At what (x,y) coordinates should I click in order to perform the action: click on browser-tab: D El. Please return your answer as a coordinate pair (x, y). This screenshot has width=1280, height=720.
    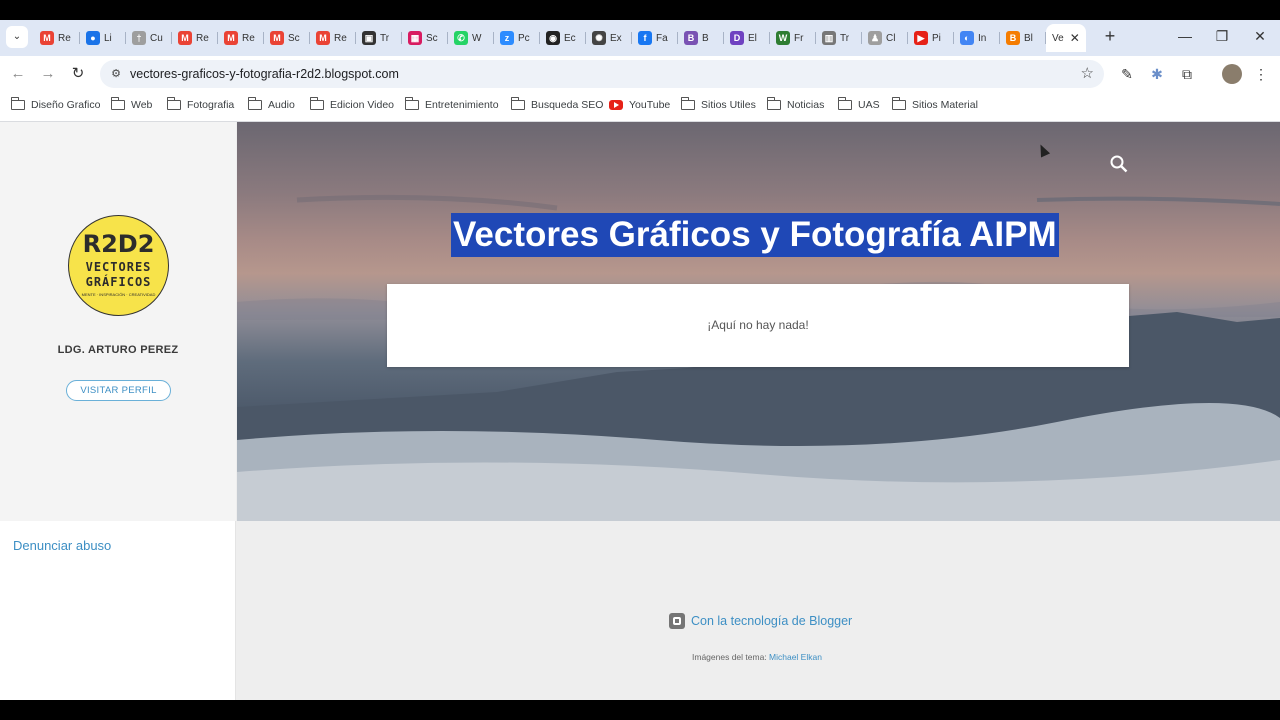
    Looking at the image, I should click on (747, 38).